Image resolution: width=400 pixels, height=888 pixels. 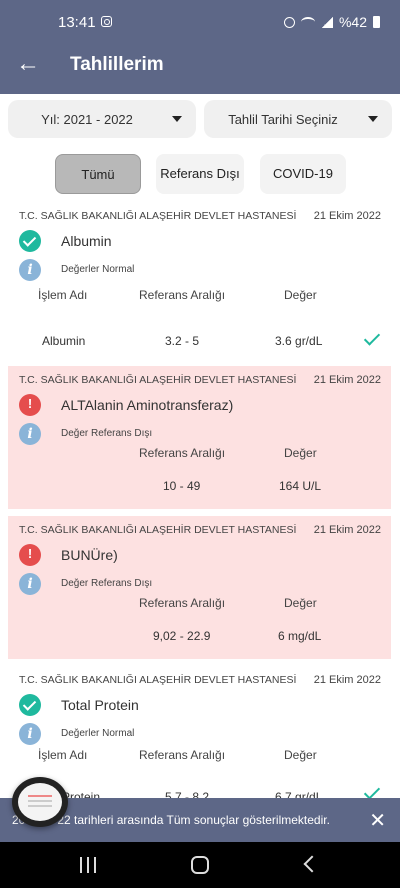 I want to click on app-bar: ← Tahlillerim, so click(x=200, y=66).